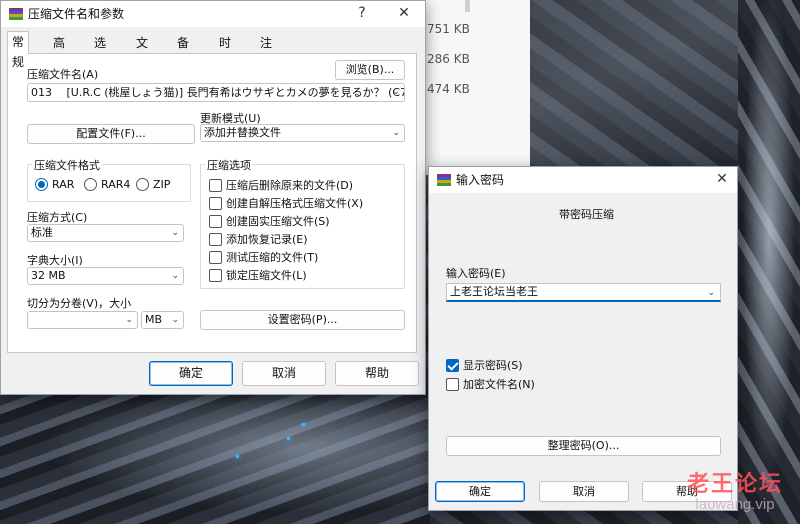  I want to click on format-zip-radio: ZIP, so click(153, 184).